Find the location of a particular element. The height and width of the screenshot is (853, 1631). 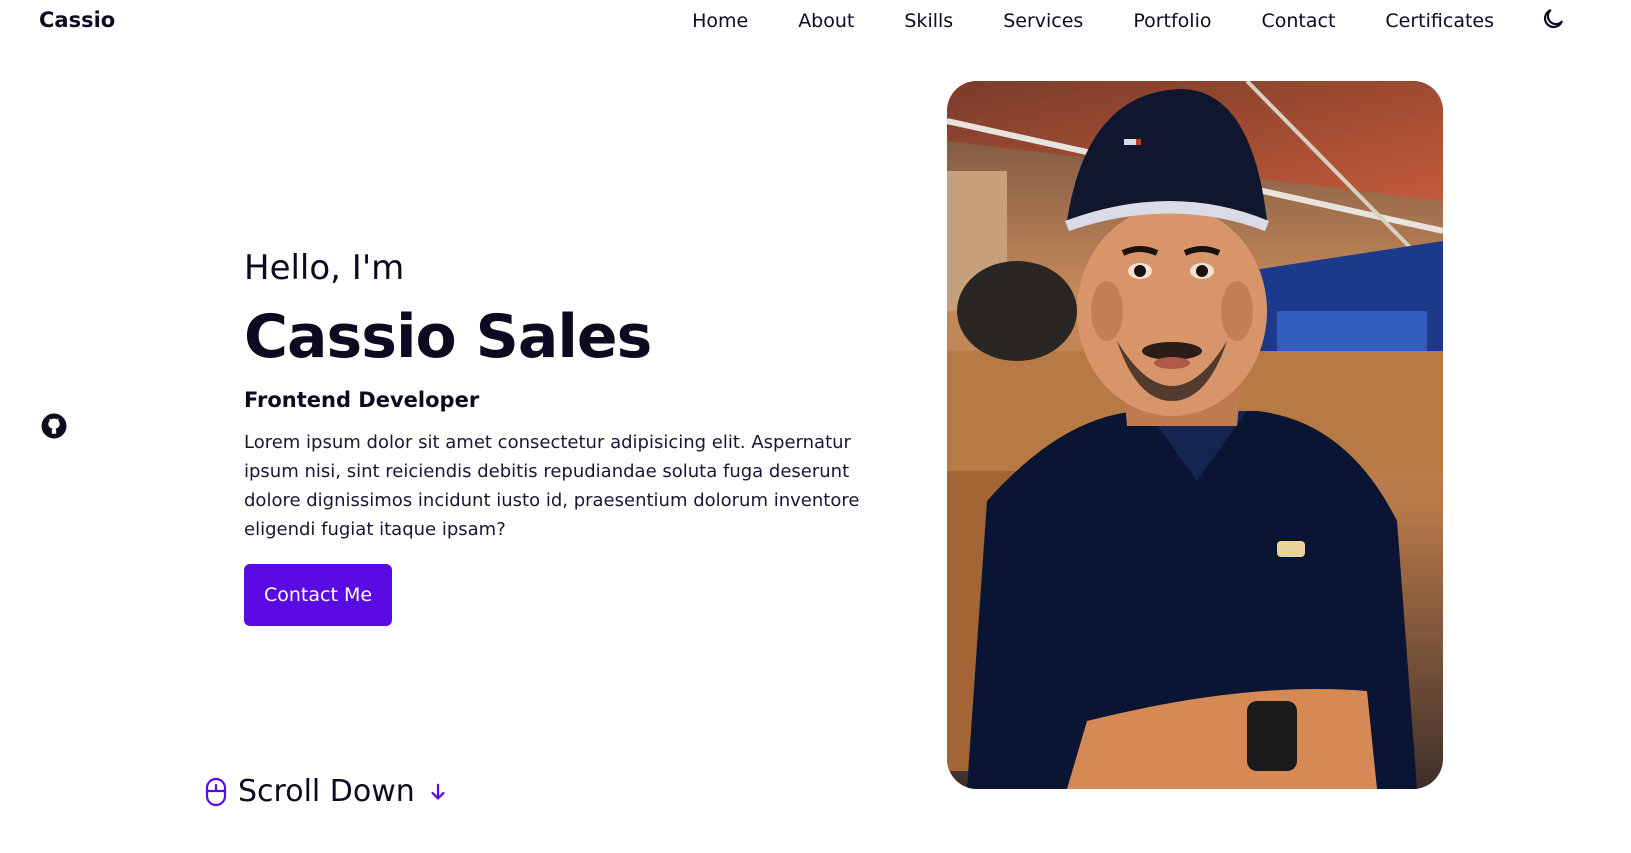

nav-contact: Contact is located at coordinates (1298, 21).